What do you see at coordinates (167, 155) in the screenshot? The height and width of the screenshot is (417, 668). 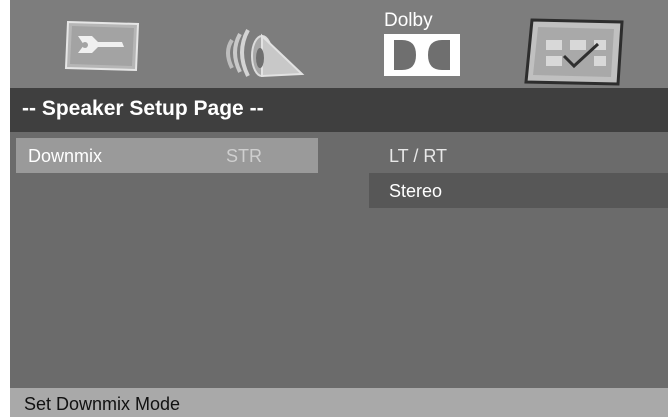 I see `menu-item-downmix: Downmix STR` at bounding box center [167, 155].